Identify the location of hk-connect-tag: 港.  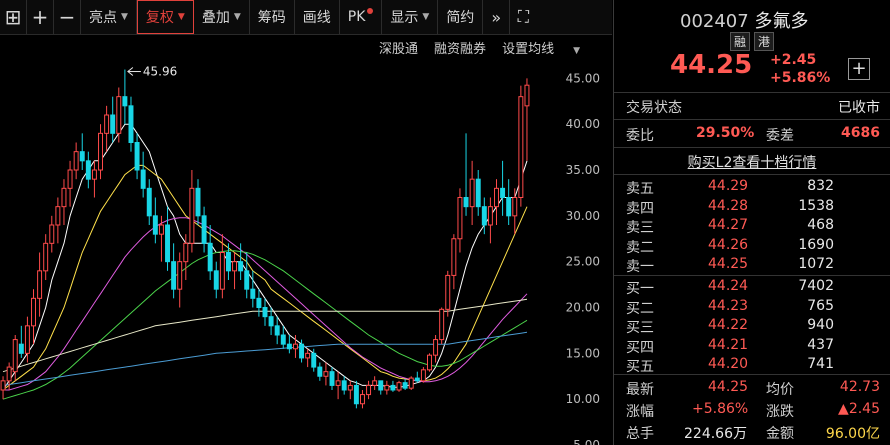
(764, 41).